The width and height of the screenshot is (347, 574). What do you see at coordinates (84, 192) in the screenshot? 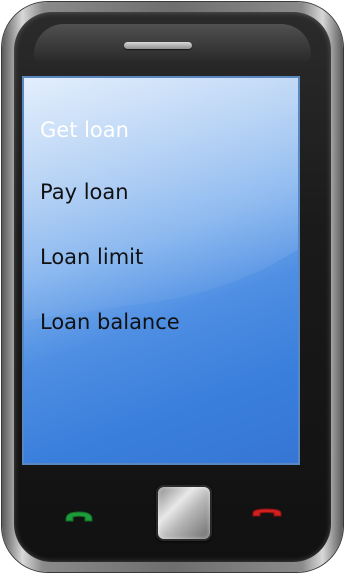
I see `menu-item-pay-loan: Pay loan` at bounding box center [84, 192].